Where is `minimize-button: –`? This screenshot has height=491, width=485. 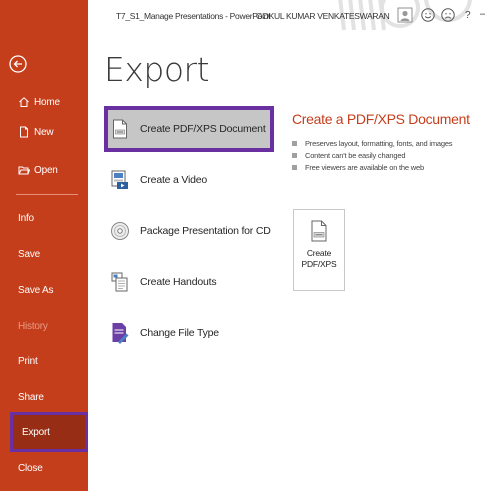
minimize-button: – is located at coordinates (482, 14).